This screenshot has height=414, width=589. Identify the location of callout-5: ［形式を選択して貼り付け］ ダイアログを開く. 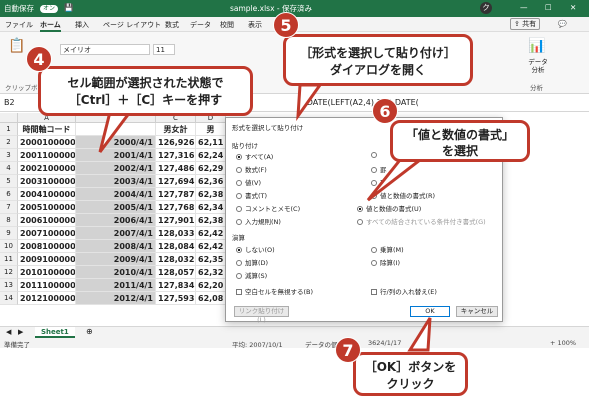
(378, 60).